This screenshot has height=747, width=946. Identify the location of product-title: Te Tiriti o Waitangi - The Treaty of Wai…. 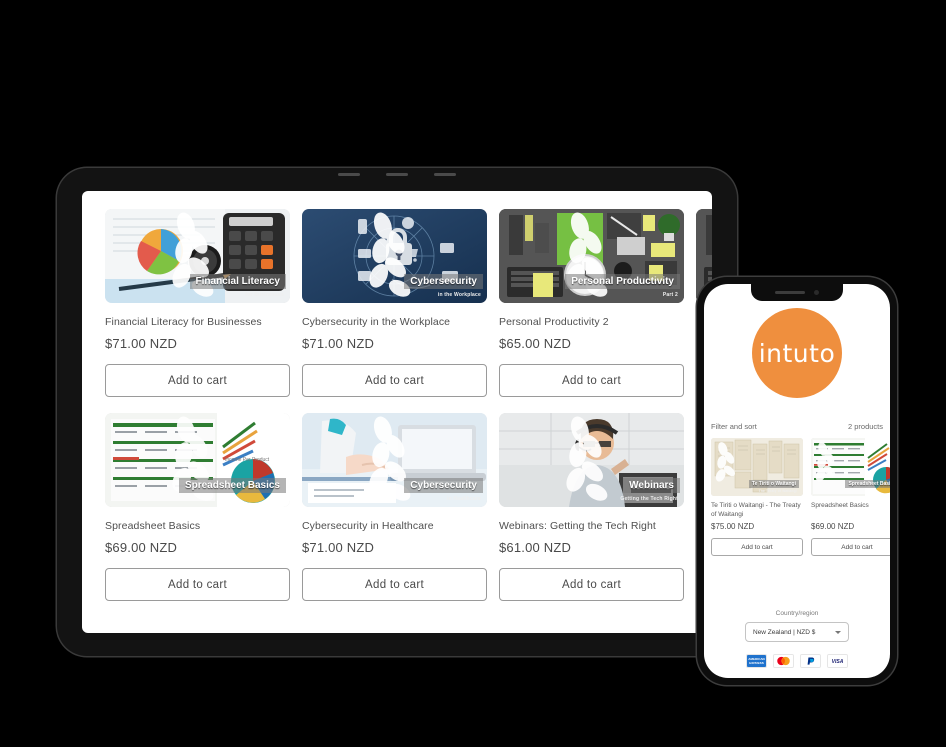
(757, 511).